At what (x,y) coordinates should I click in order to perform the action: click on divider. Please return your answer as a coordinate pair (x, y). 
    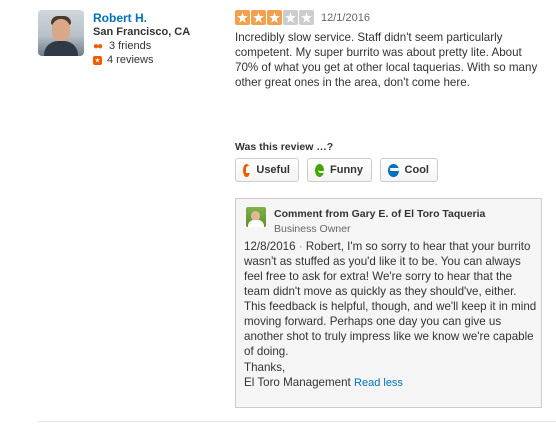
    Looking at the image, I should click on (297, 421).